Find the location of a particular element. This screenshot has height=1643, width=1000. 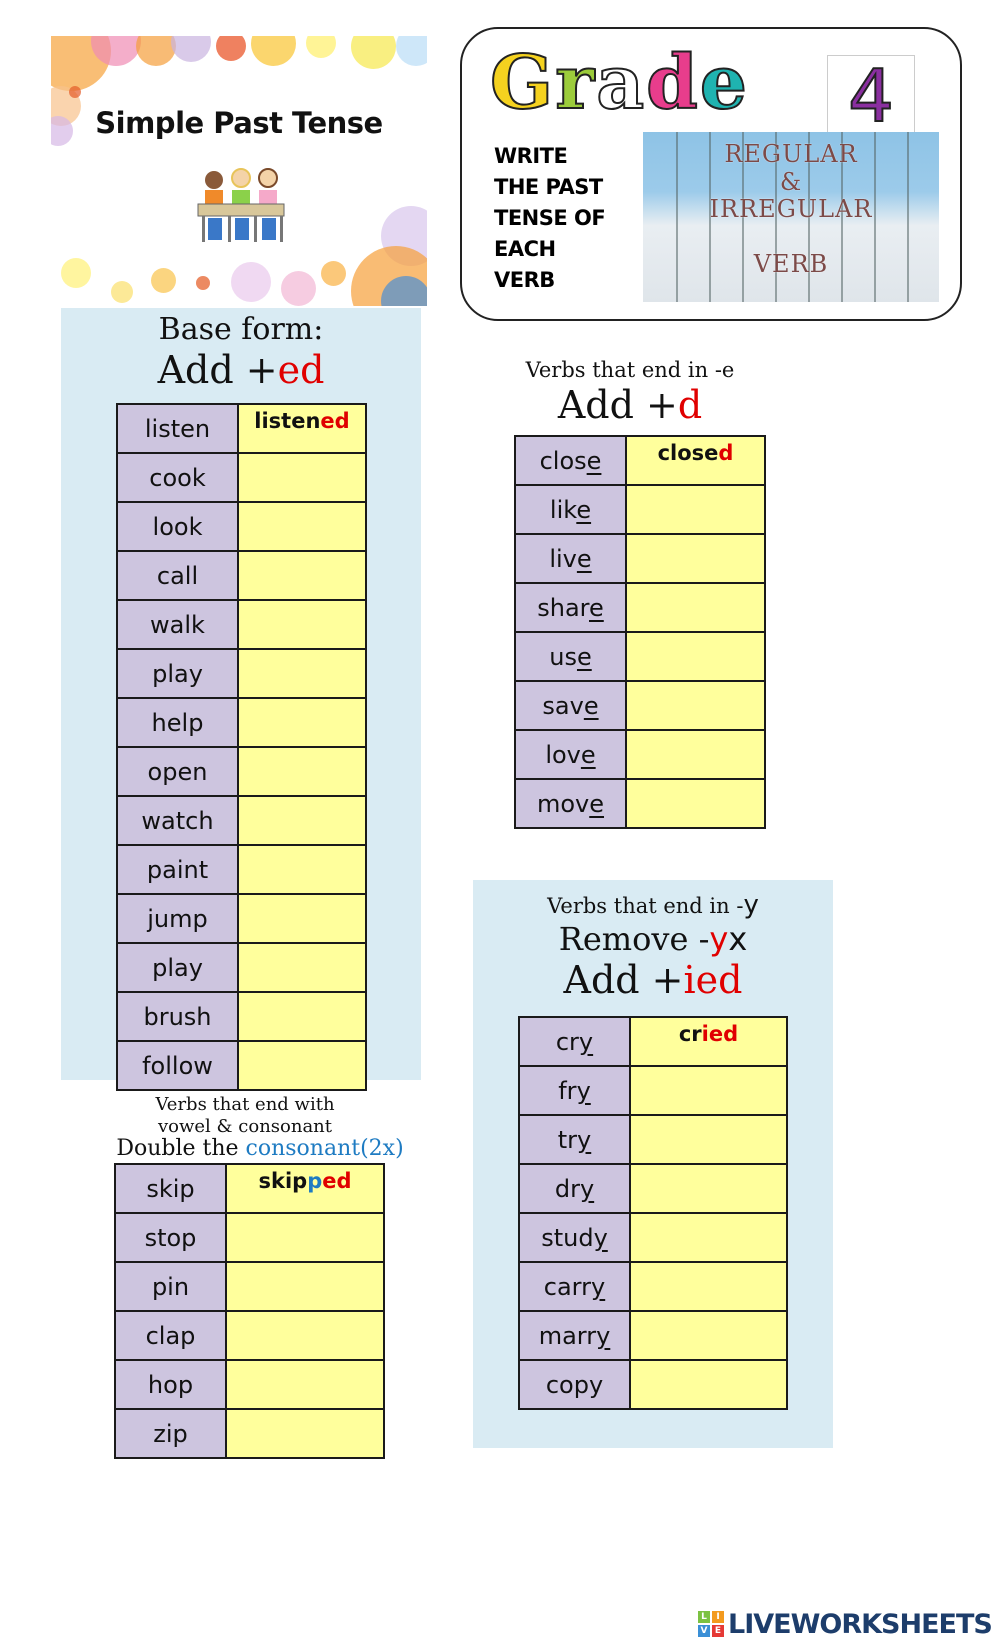

verb-row: try is located at coordinates (653, 1139).